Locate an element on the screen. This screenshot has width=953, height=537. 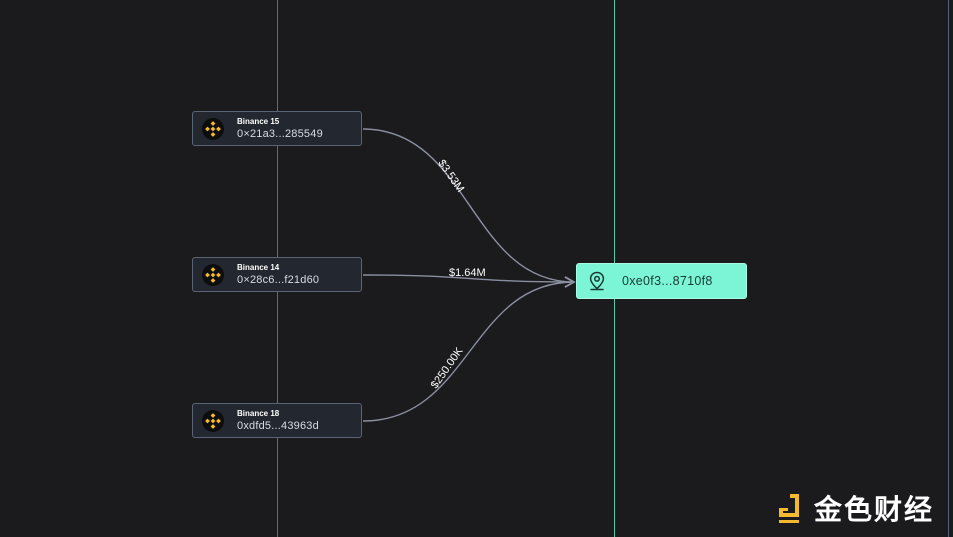
source-node-binance-15: Binance 15 0×21a3...285549 is located at coordinates (277, 128).